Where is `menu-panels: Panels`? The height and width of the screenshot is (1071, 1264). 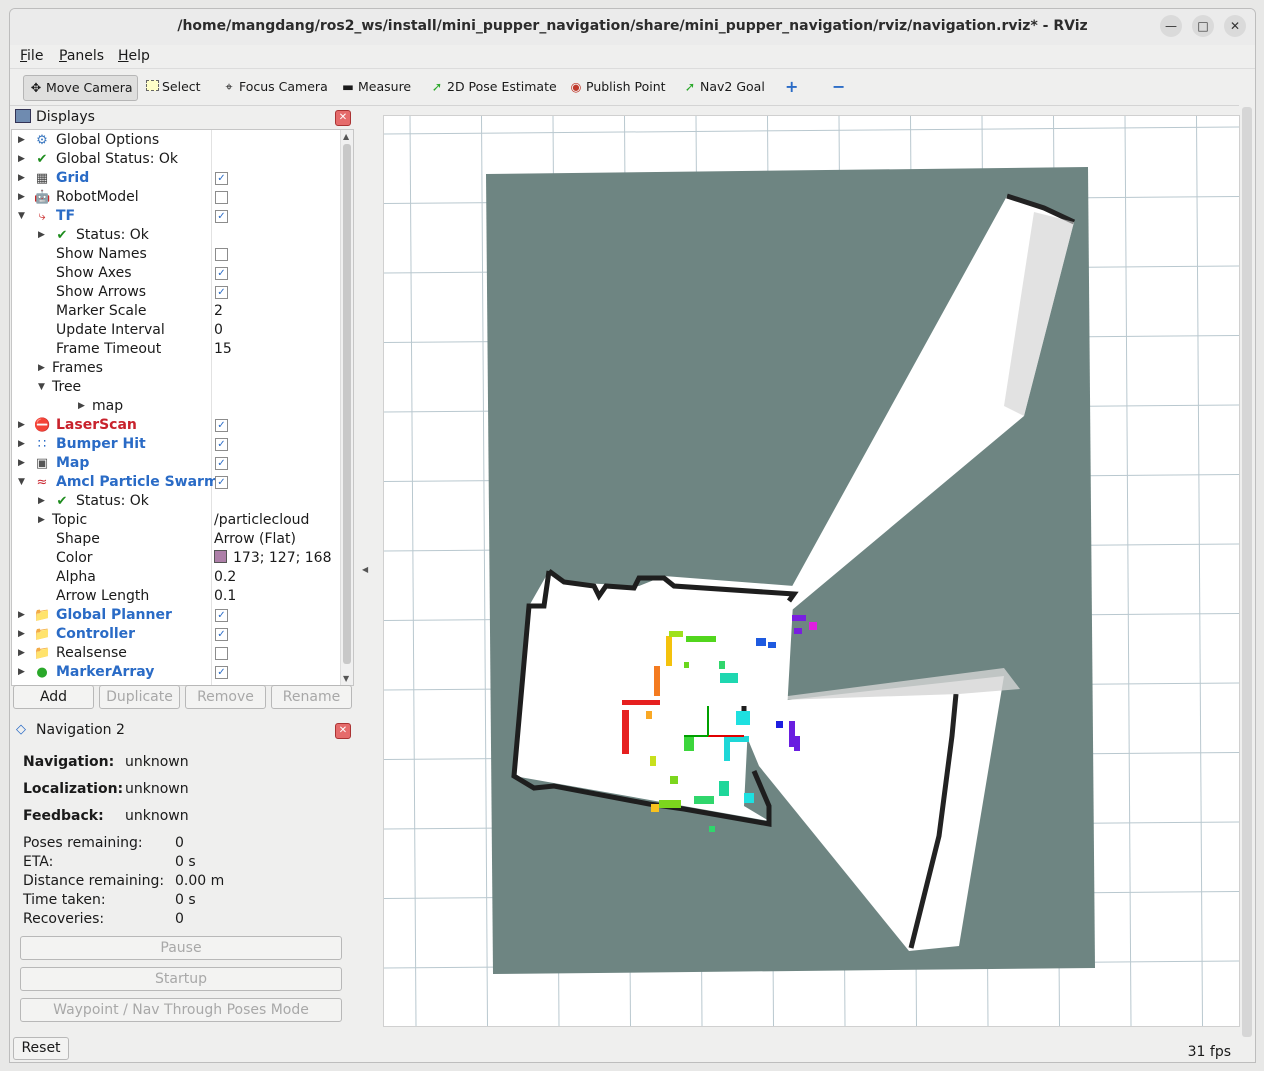 menu-panels: Panels is located at coordinates (81, 56).